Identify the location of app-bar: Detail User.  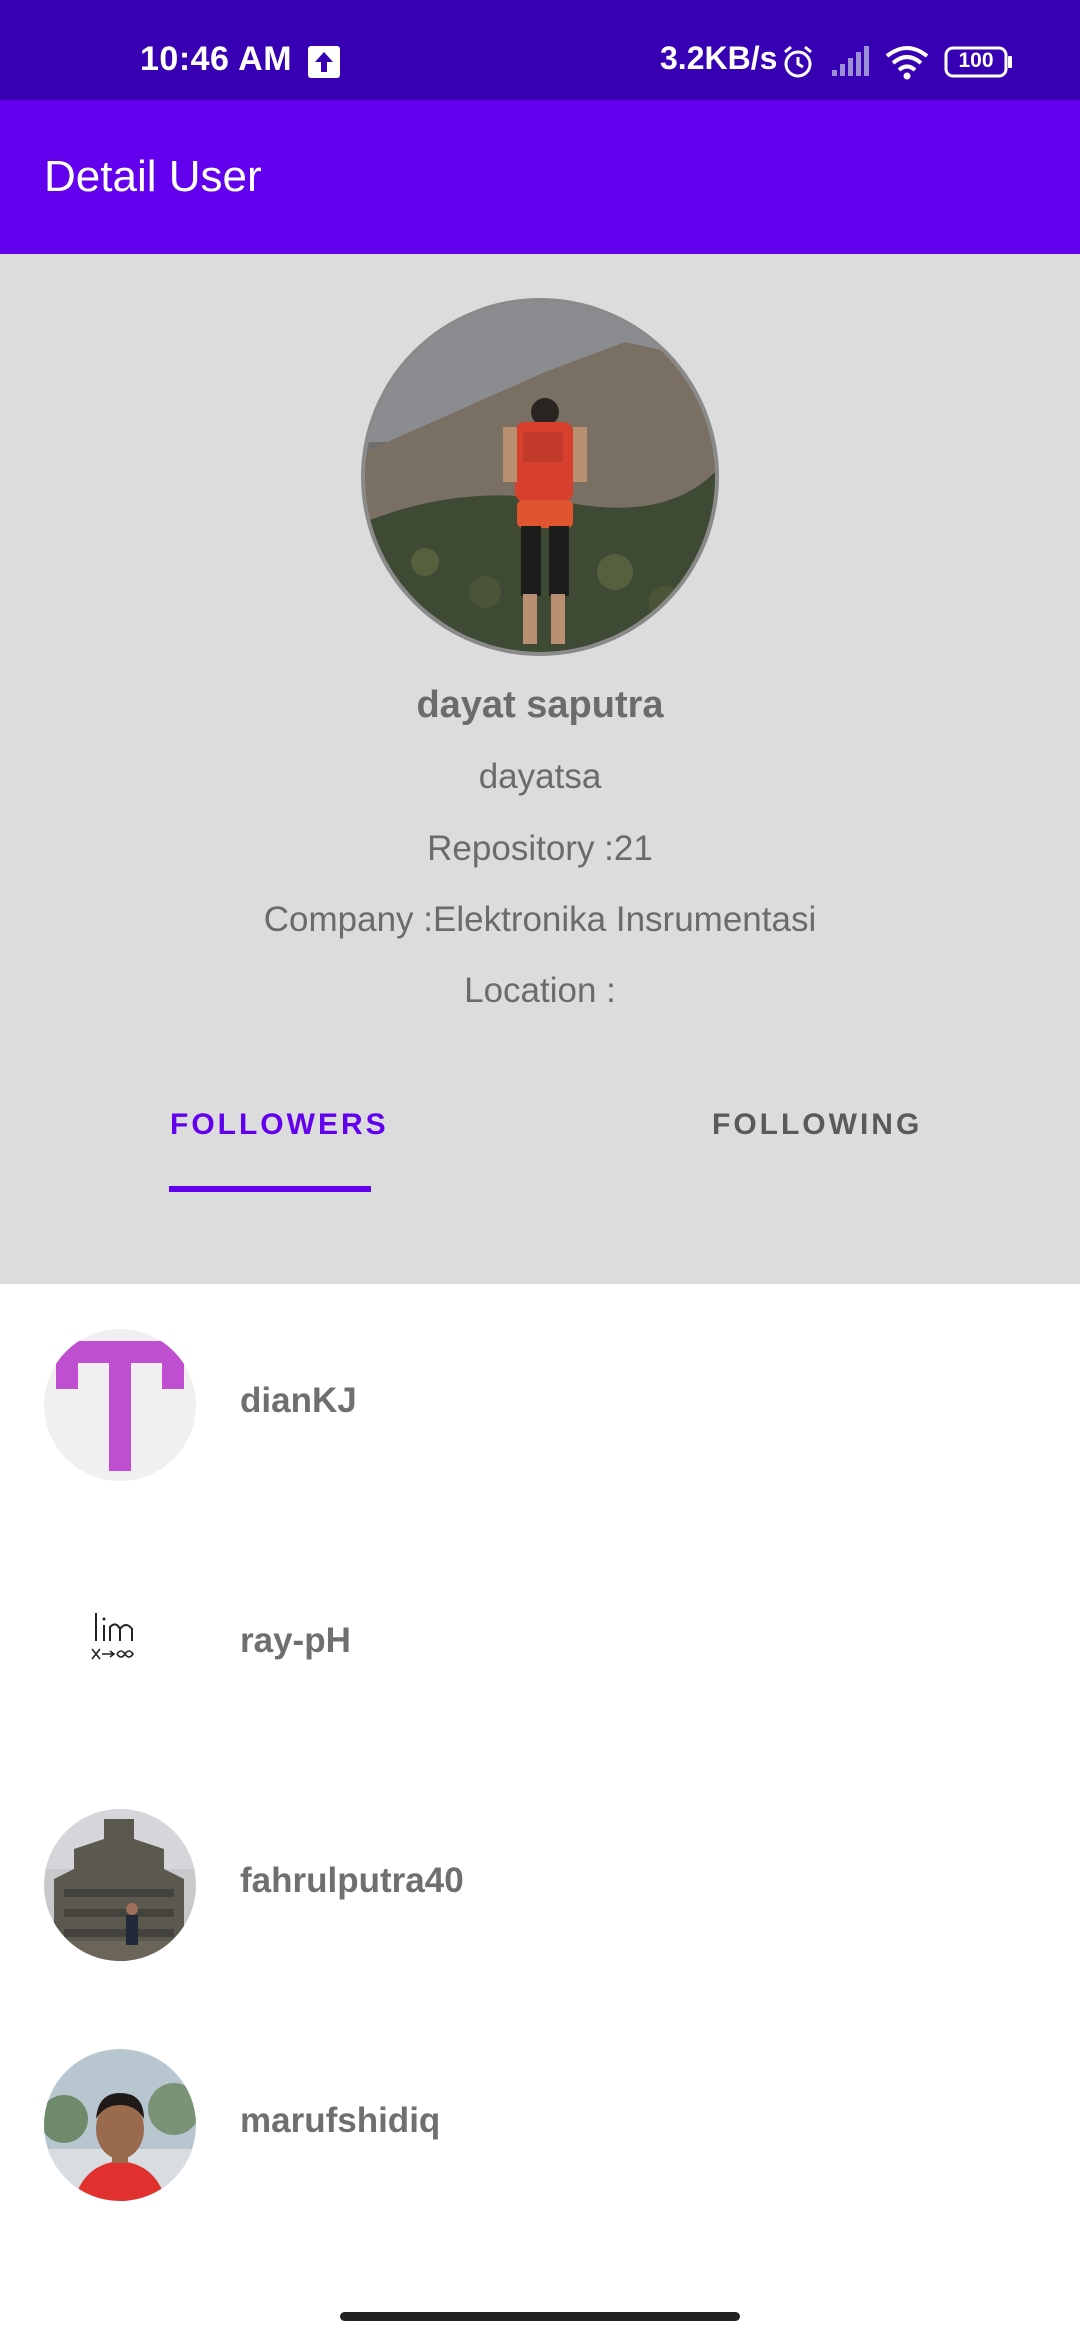
(540, 177).